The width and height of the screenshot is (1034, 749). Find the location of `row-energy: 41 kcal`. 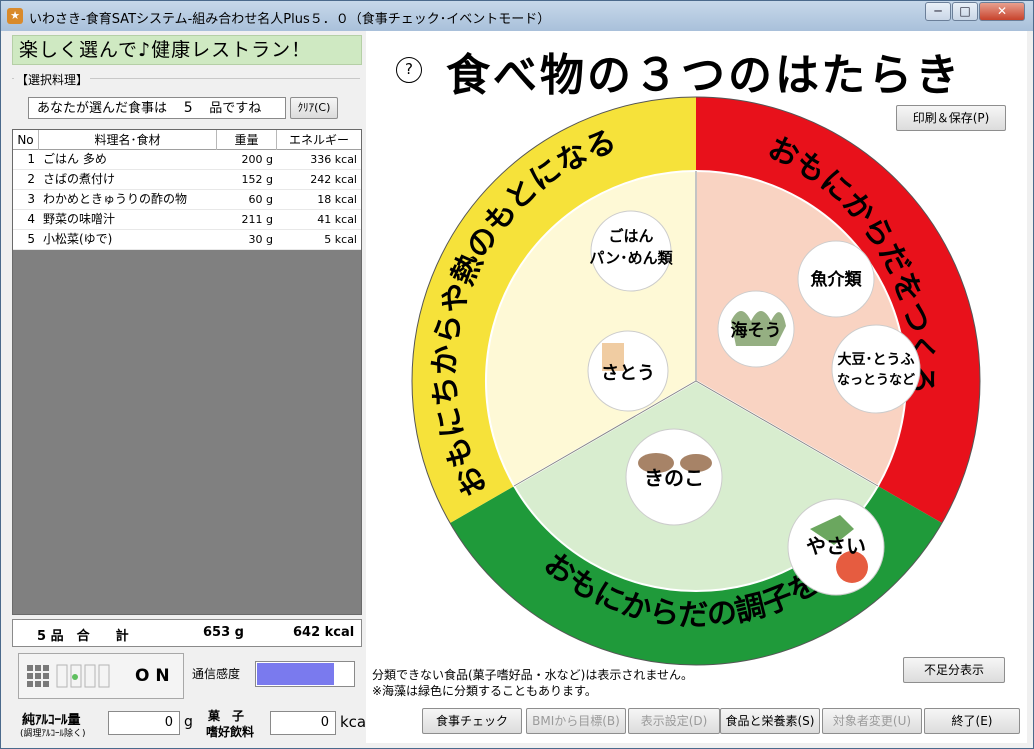

row-energy: 41 kcal is located at coordinates (337, 219).